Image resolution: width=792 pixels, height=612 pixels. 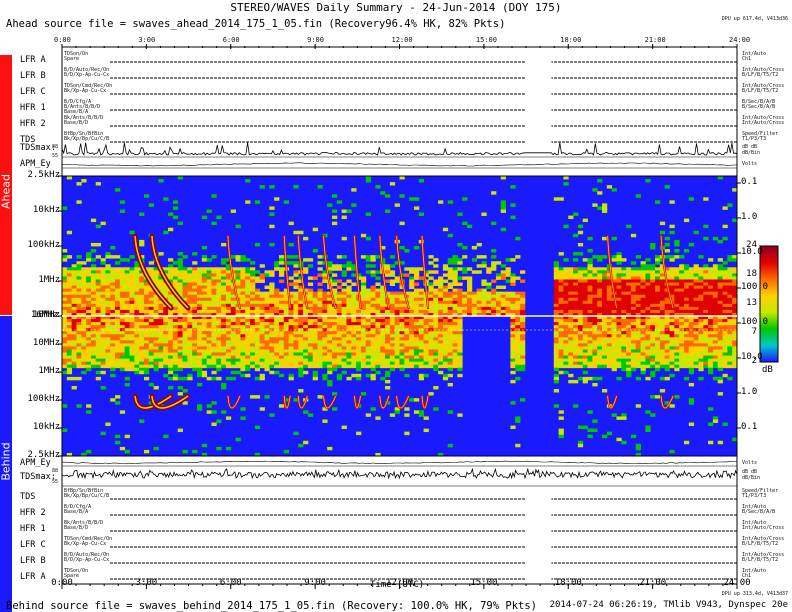 I want to click on ahead-row-sub-left: B/D/Xp-Ap-Cu-Cx, so click(x=87, y=75).